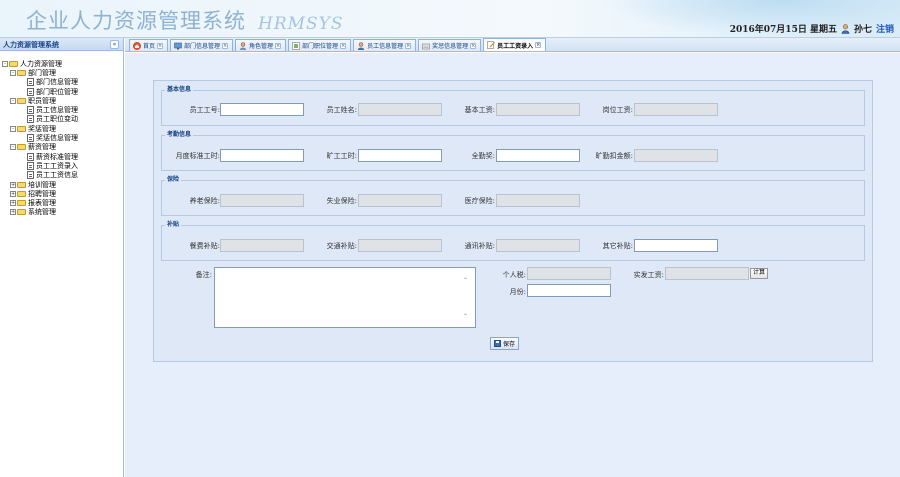 This screenshot has height=477, width=900. I want to click on tree-group: + 培训管理, so click(62, 184).